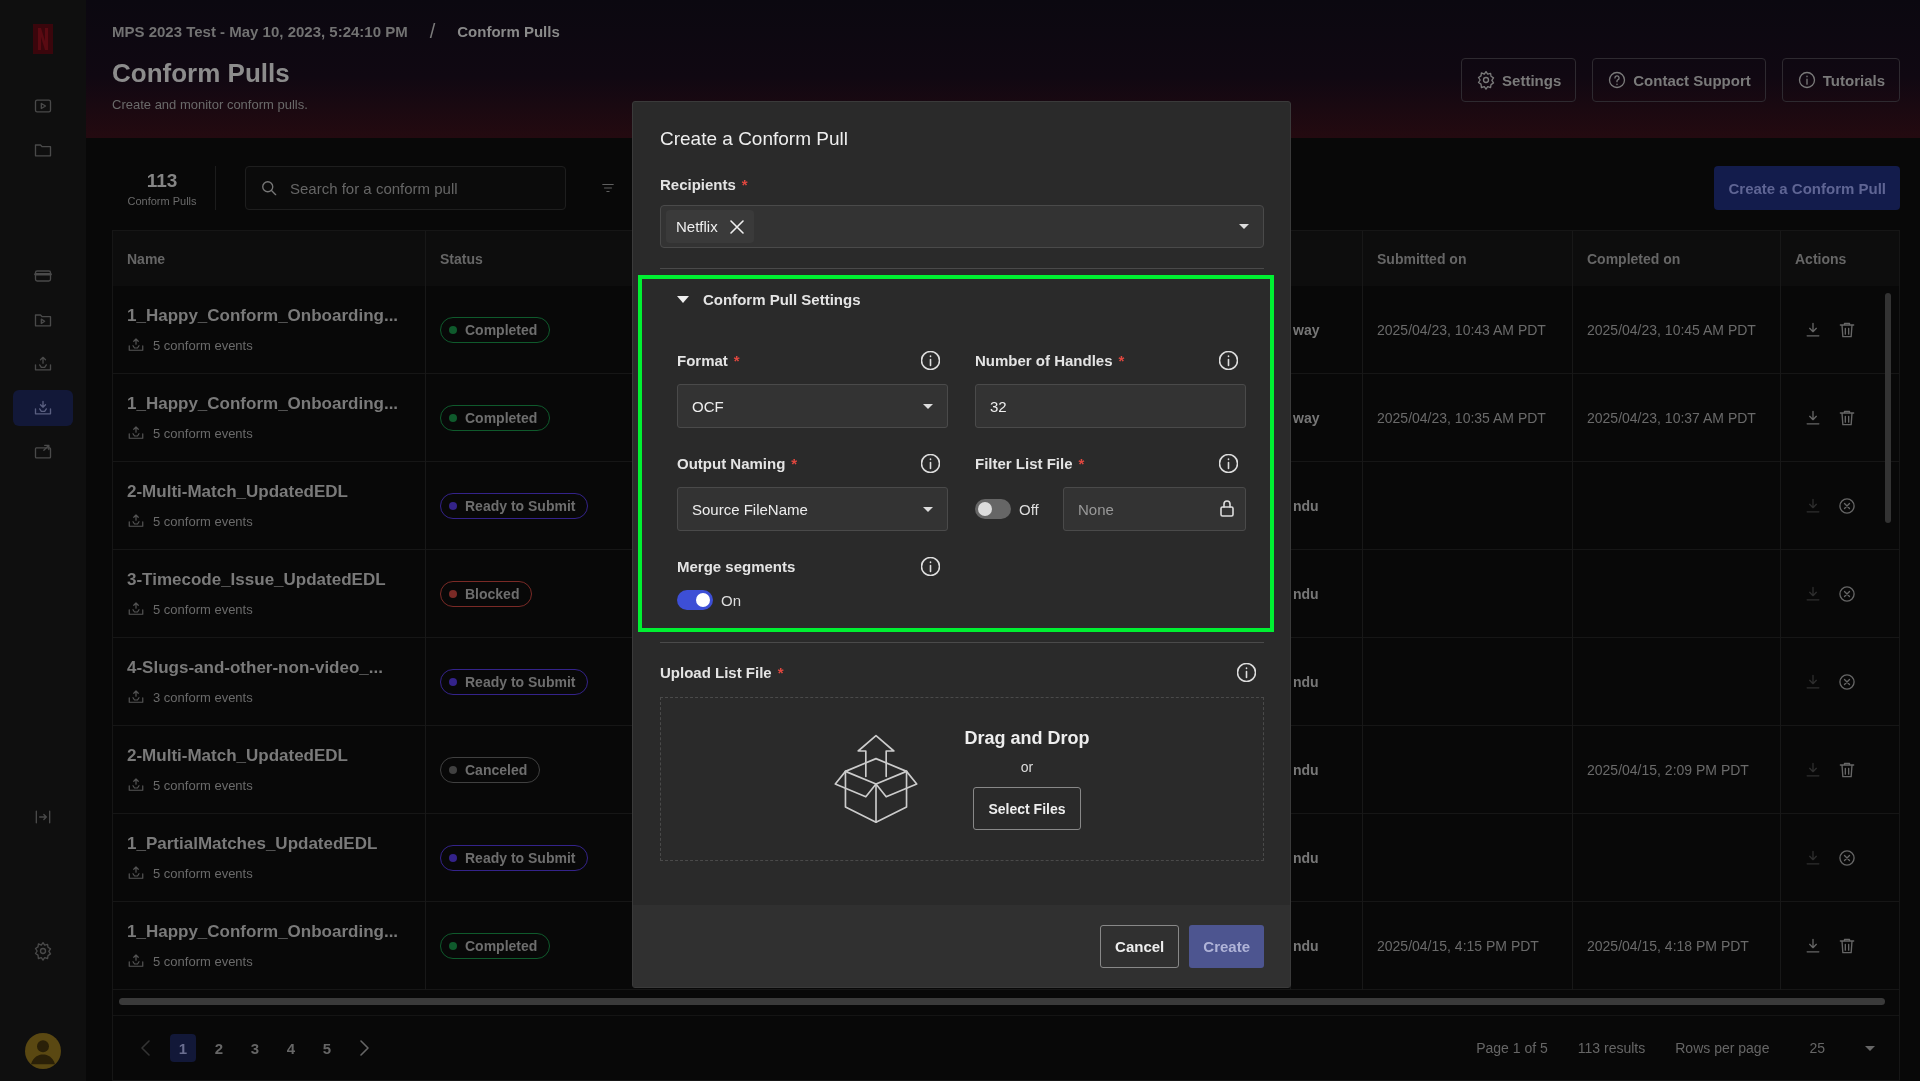 Image resolution: width=1920 pixels, height=1081 pixels. I want to click on chevron-right-icon, so click(364, 1048).